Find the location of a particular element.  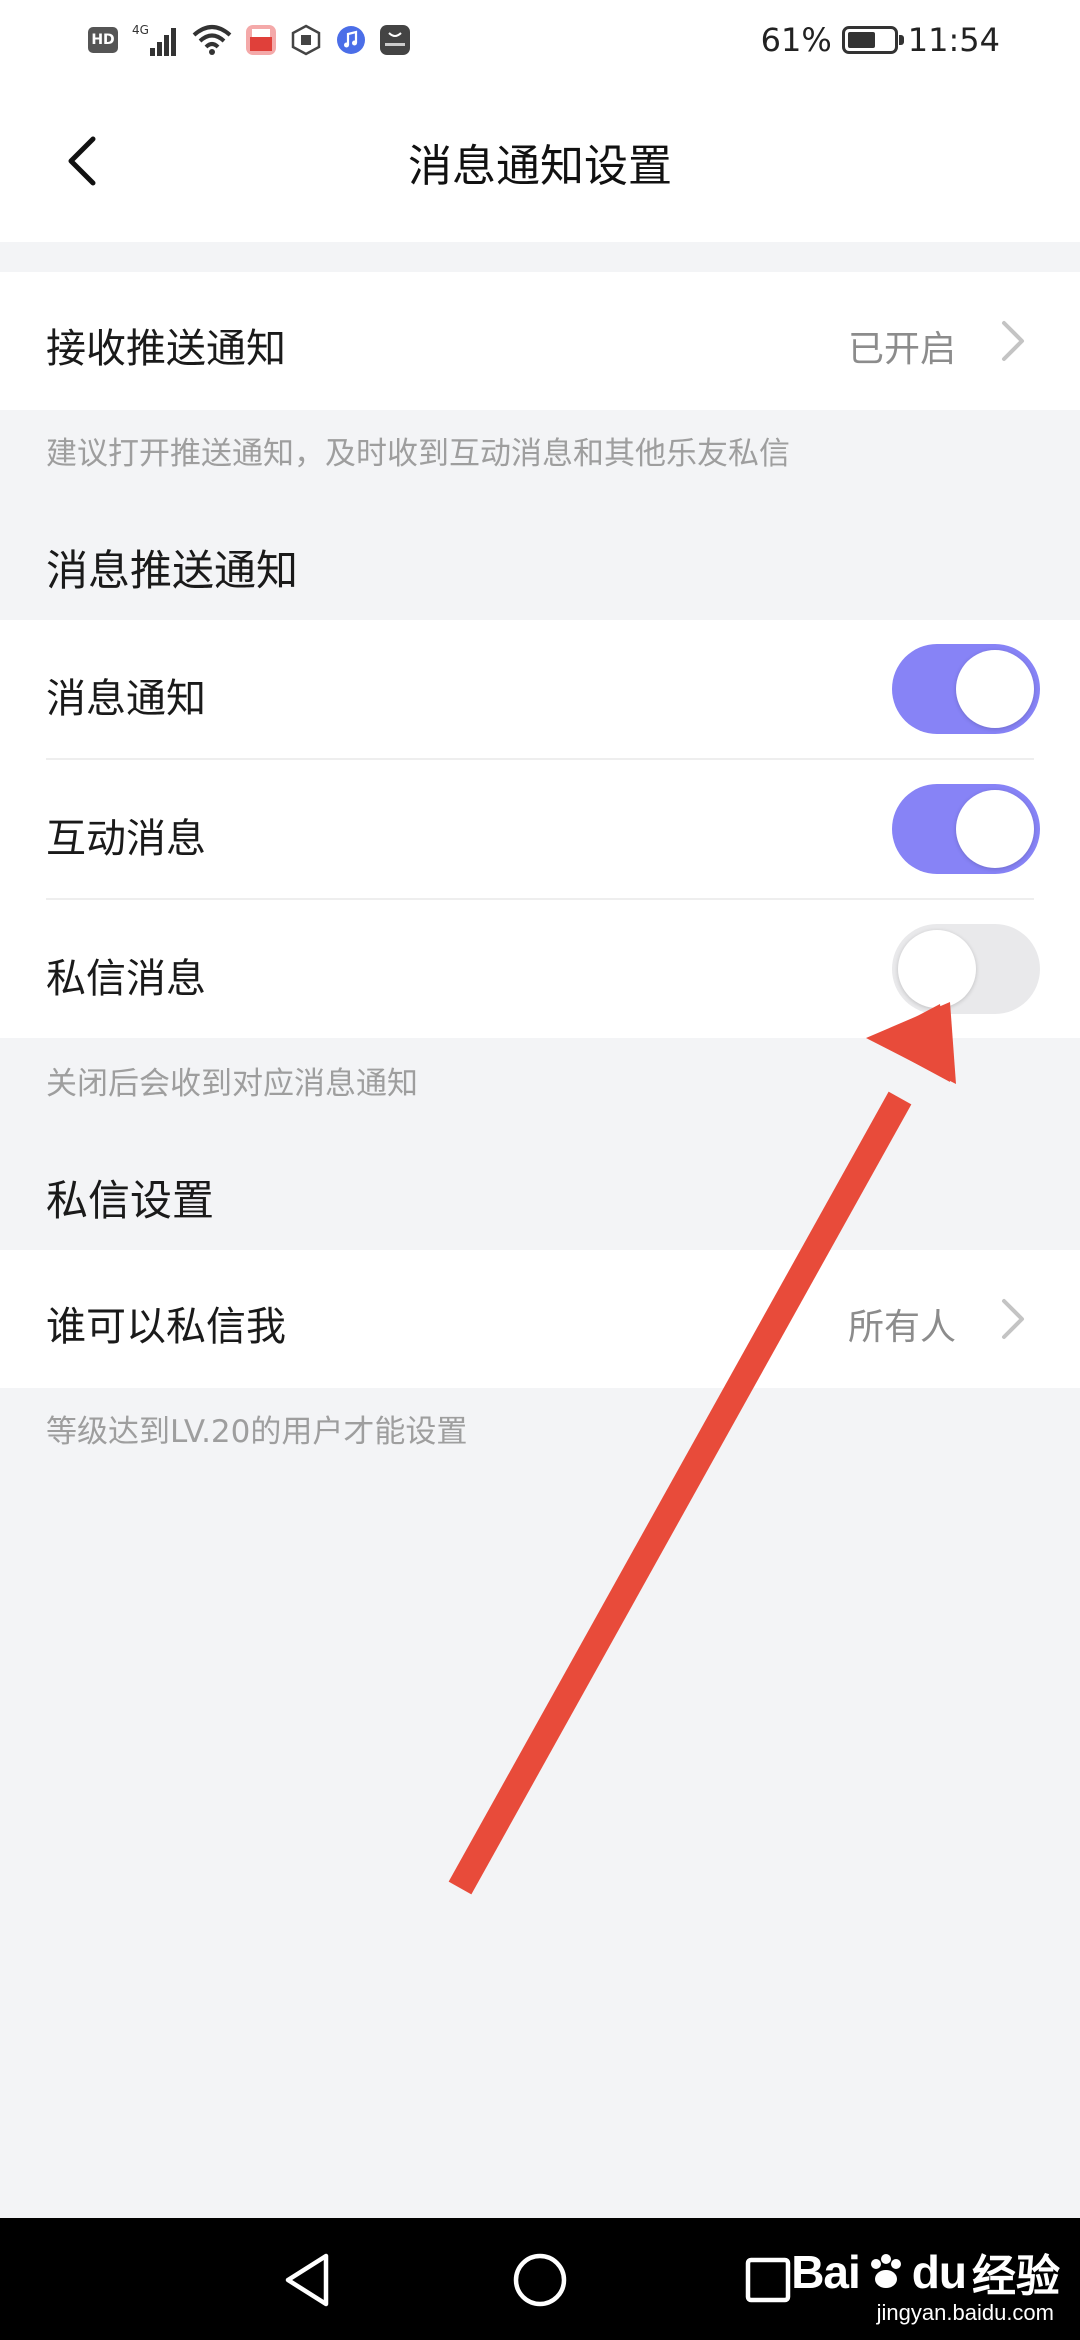

header: 消息通知设置 is located at coordinates (540, 161).